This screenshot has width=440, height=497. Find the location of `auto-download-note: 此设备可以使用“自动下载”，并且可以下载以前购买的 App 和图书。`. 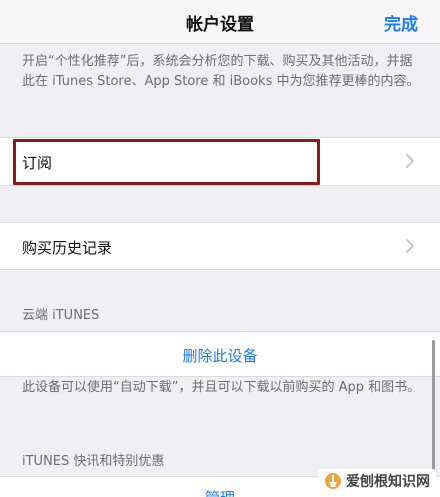

auto-download-note: 此设备可以使用“自动下载”，并且可以下载以前购买的 App 和图书。 is located at coordinates (221, 387).